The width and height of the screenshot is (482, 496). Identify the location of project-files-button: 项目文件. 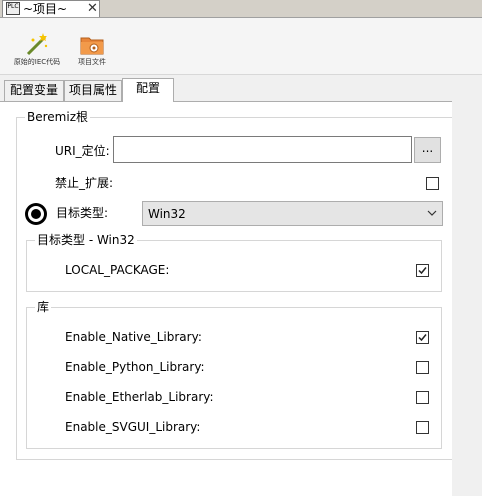
(92, 45).